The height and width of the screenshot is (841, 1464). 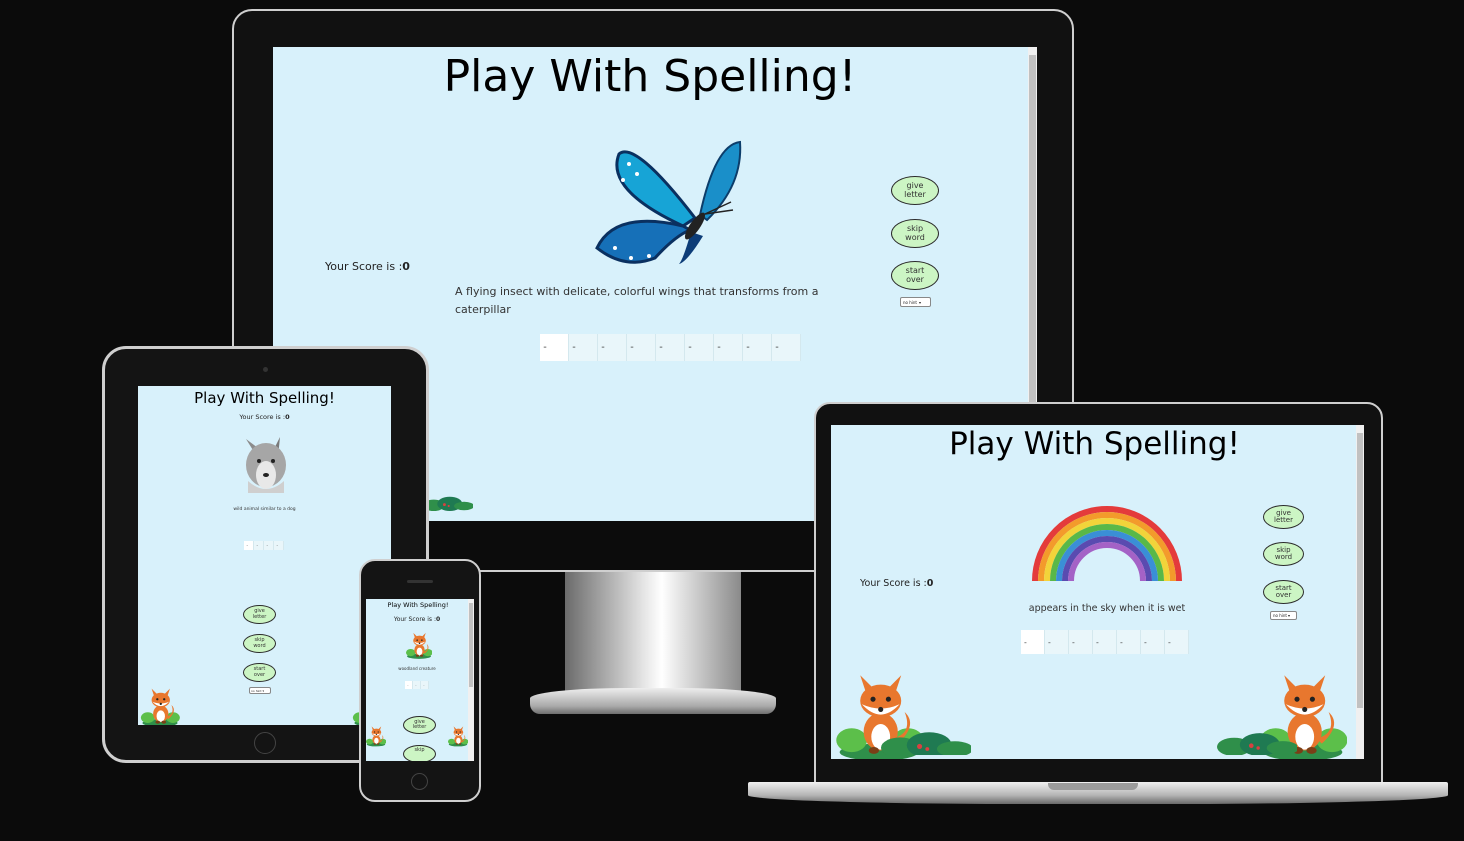 What do you see at coordinates (265, 743) in the screenshot?
I see `tablet-home-button` at bounding box center [265, 743].